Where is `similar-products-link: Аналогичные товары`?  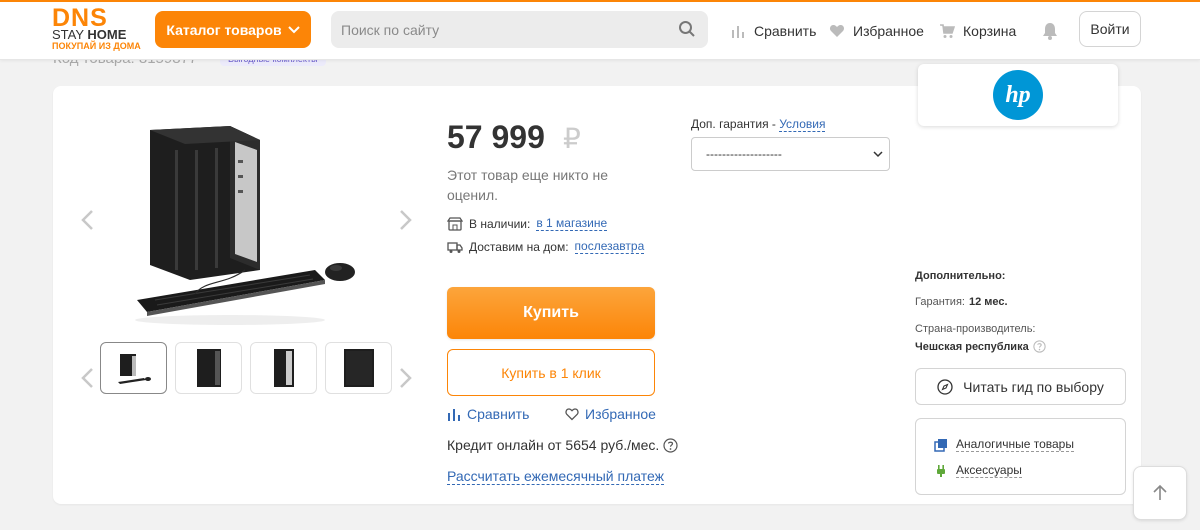
similar-products-link: Аналогичные товары is located at coordinates (1004, 444).